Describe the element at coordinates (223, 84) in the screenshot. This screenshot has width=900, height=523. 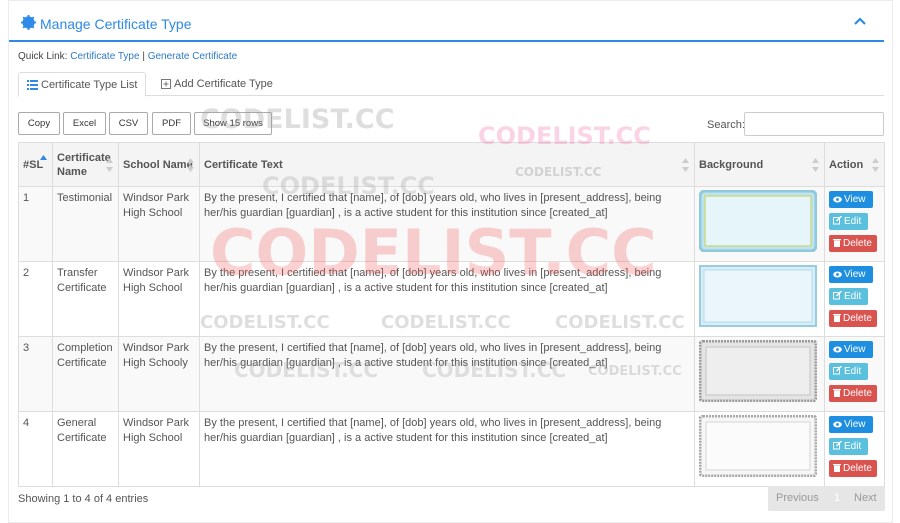
I see `tab-label: Add Certificate Type` at that location.